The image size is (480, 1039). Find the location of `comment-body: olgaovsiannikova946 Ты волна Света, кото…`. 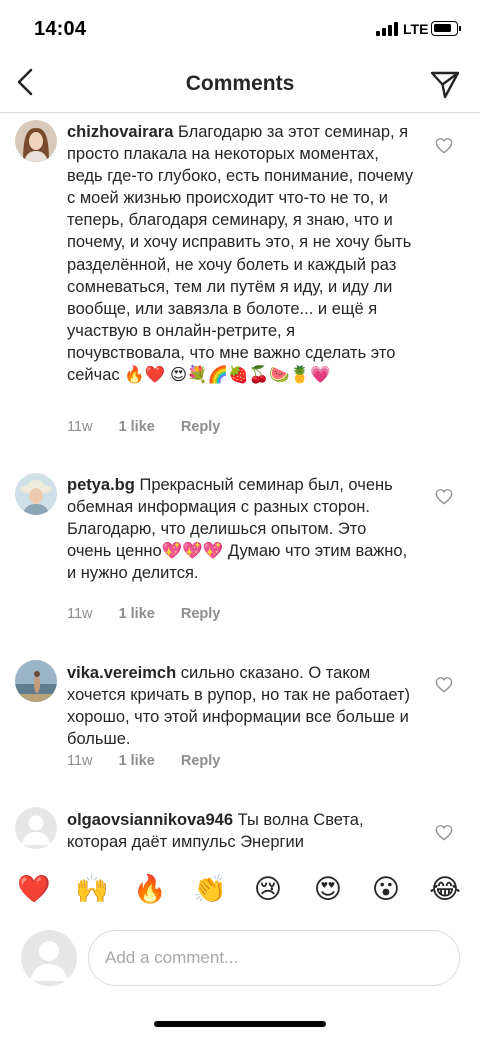

comment-body: olgaovsiannikova946 Ты волна Света, кото… is located at coordinates (241, 831).